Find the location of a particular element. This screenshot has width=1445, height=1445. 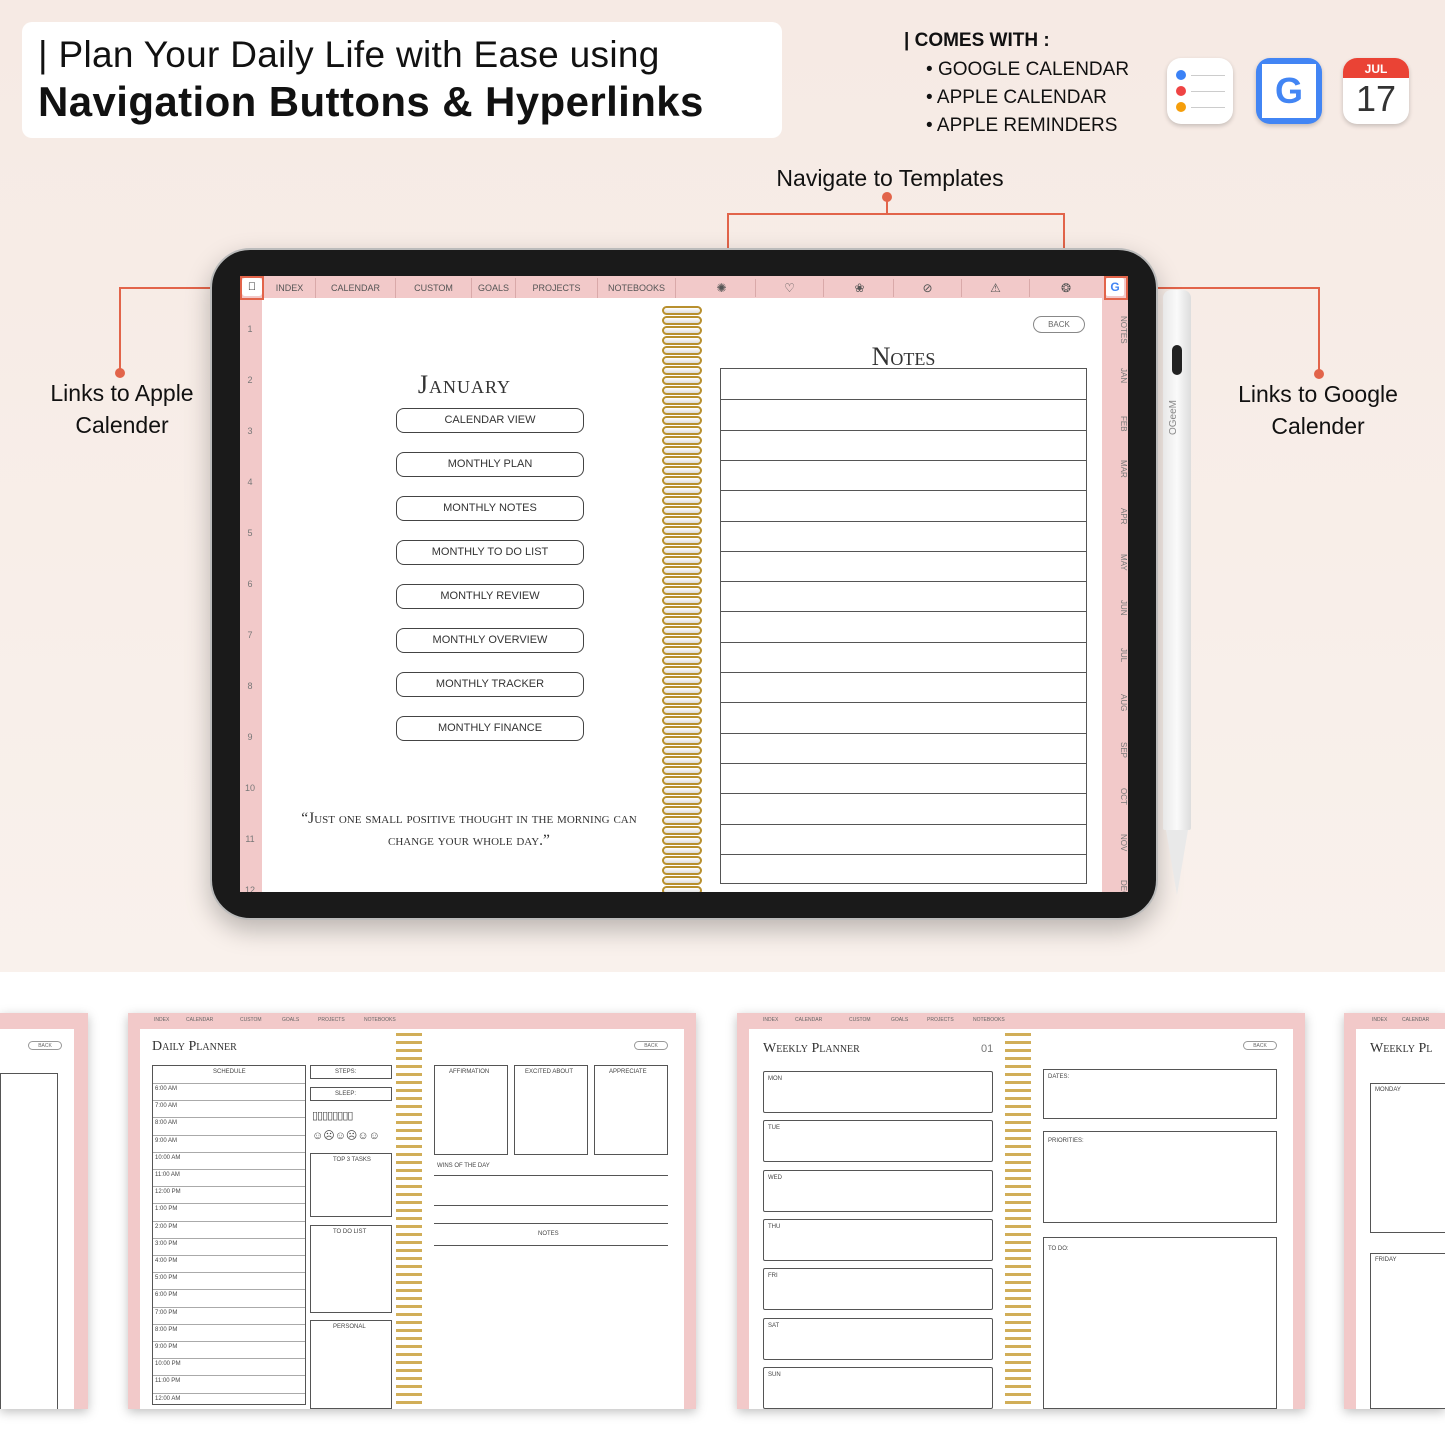

month-tab: FEB is located at coordinates (1115, 424).